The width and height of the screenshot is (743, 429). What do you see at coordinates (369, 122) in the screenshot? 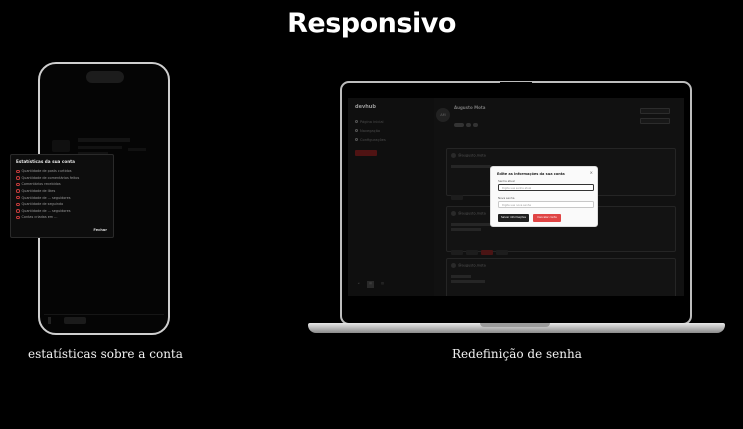
I see `sidebar-item-home: Página inicial` at bounding box center [369, 122].